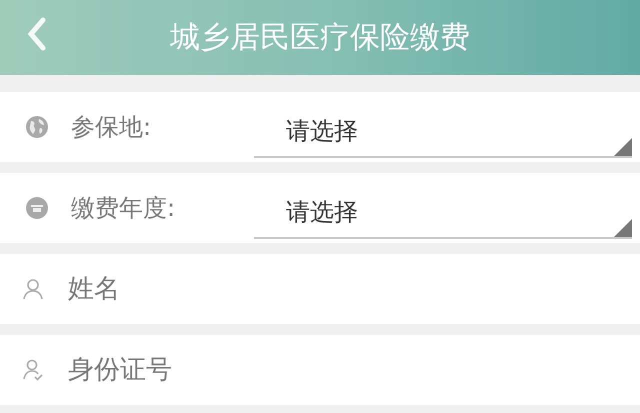 Image resolution: width=640 pixels, height=413 pixels. I want to click on page-title: 城乡居民医疗保险缴费, so click(320, 37).